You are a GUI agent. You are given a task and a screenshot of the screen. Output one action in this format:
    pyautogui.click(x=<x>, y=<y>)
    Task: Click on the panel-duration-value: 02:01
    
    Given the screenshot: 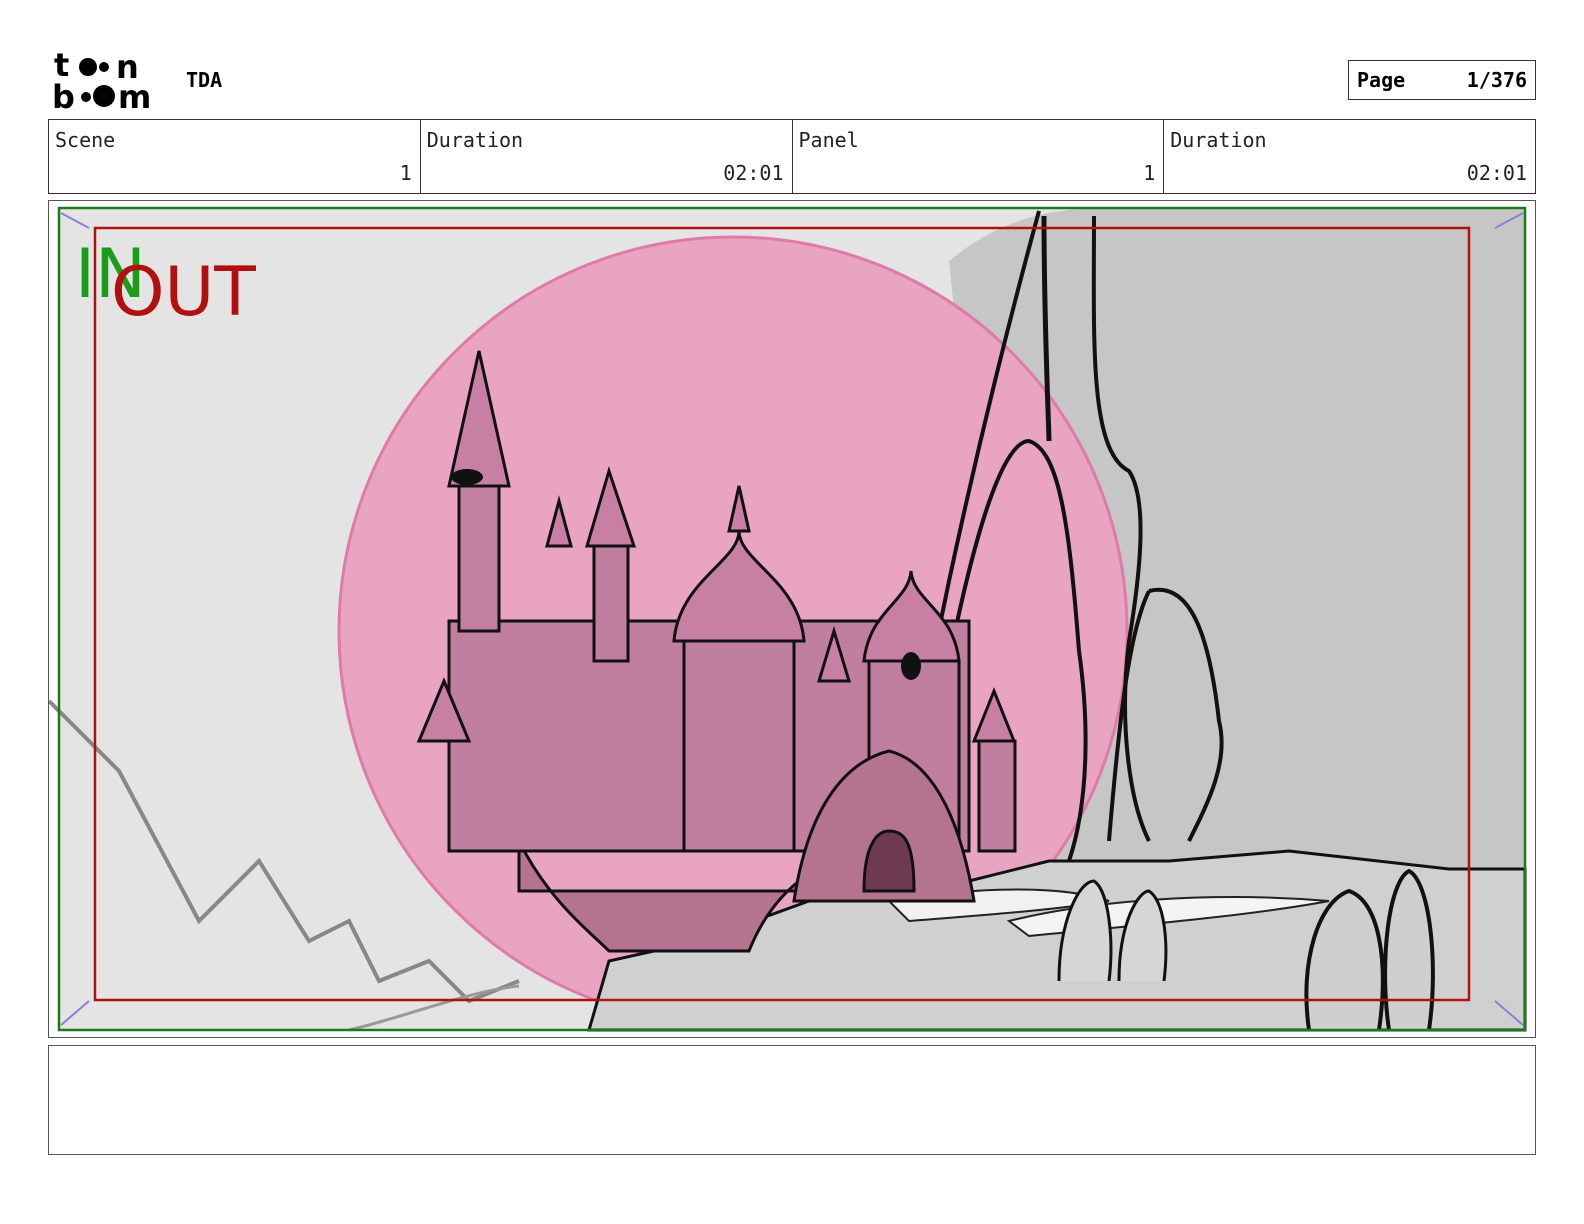 What is the action you would take?
    pyautogui.click(x=1496, y=173)
    